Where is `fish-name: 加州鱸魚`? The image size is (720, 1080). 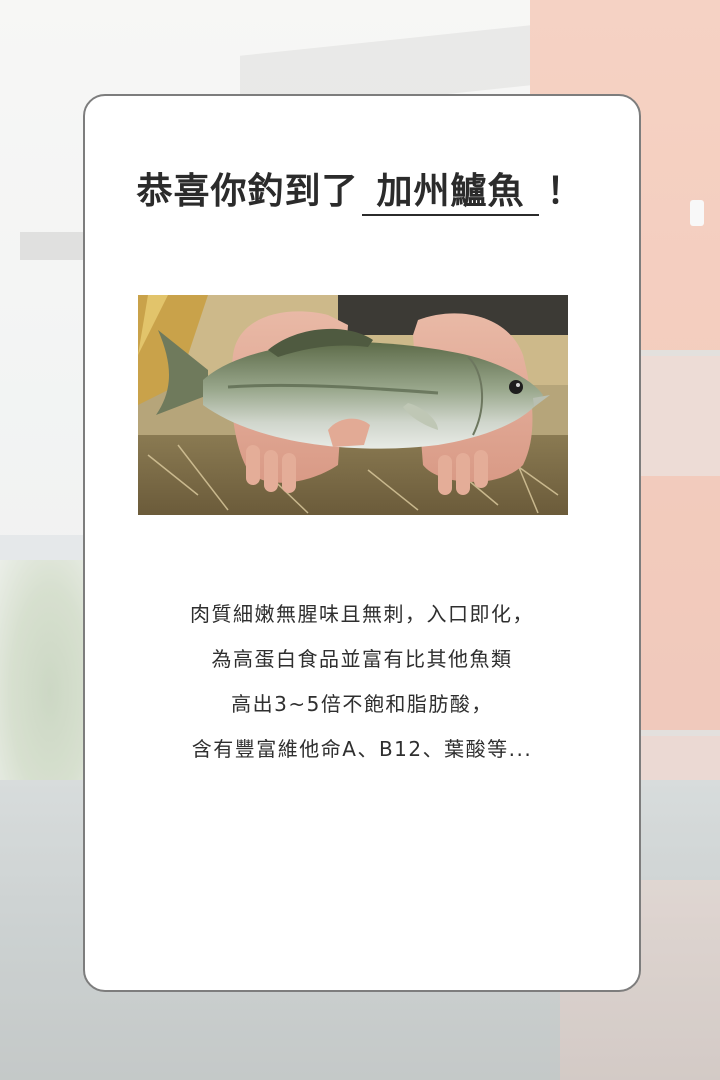
fish-name: 加州鱸魚 is located at coordinates (450, 193).